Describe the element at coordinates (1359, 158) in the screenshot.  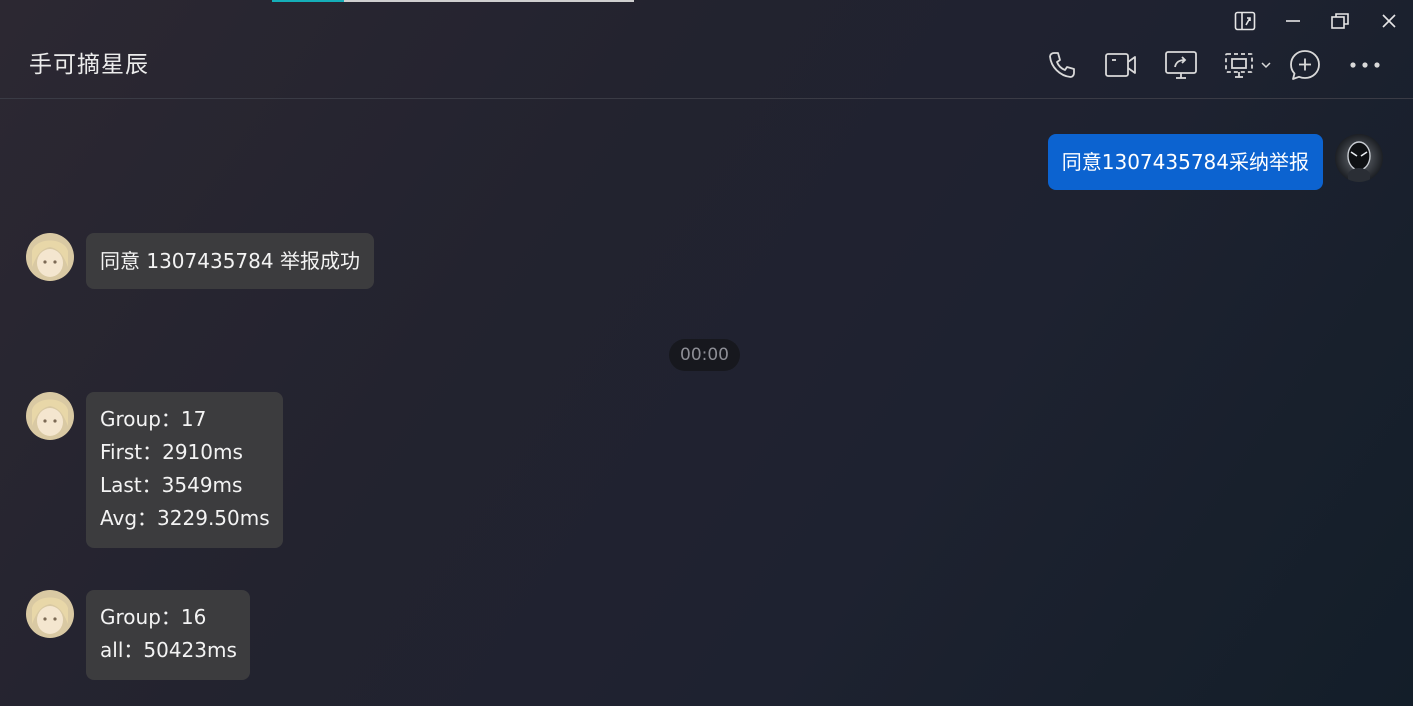
I see `self-avatar` at that location.